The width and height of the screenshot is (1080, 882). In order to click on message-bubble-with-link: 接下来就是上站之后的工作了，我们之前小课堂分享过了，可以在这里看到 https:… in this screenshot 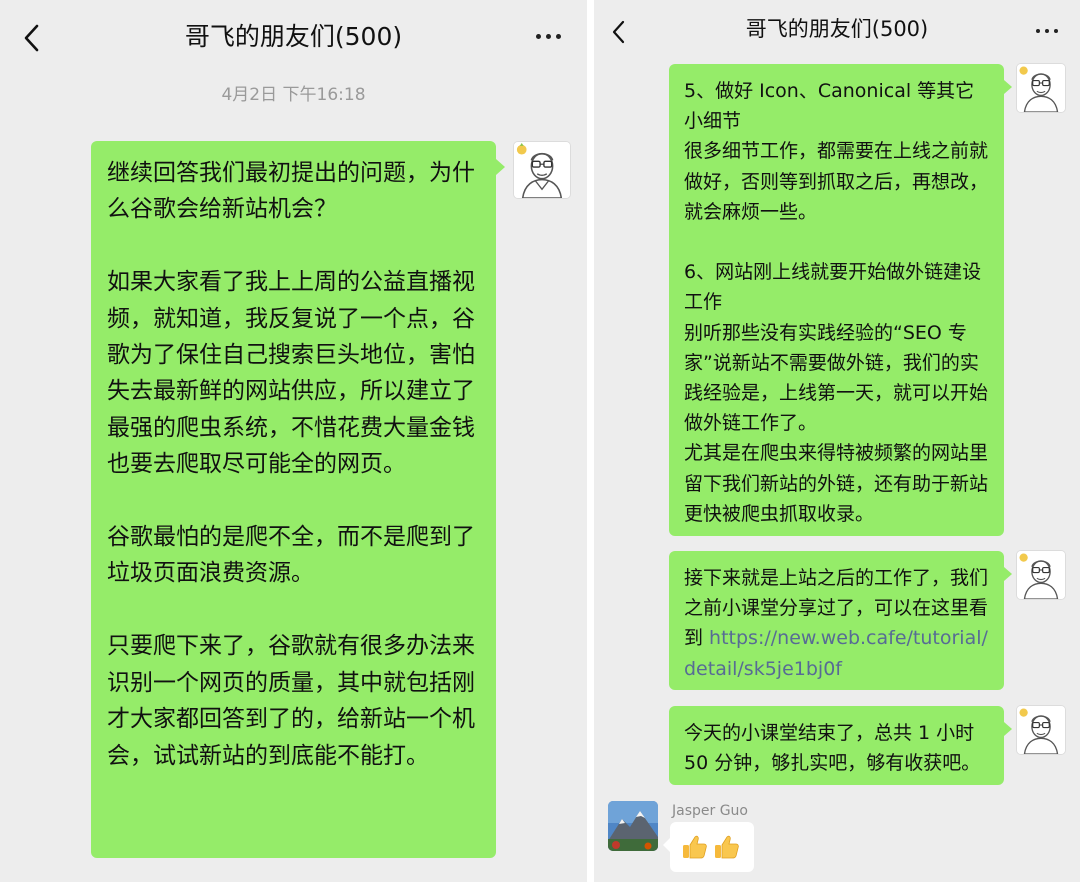, I will do `click(840, 620)`.